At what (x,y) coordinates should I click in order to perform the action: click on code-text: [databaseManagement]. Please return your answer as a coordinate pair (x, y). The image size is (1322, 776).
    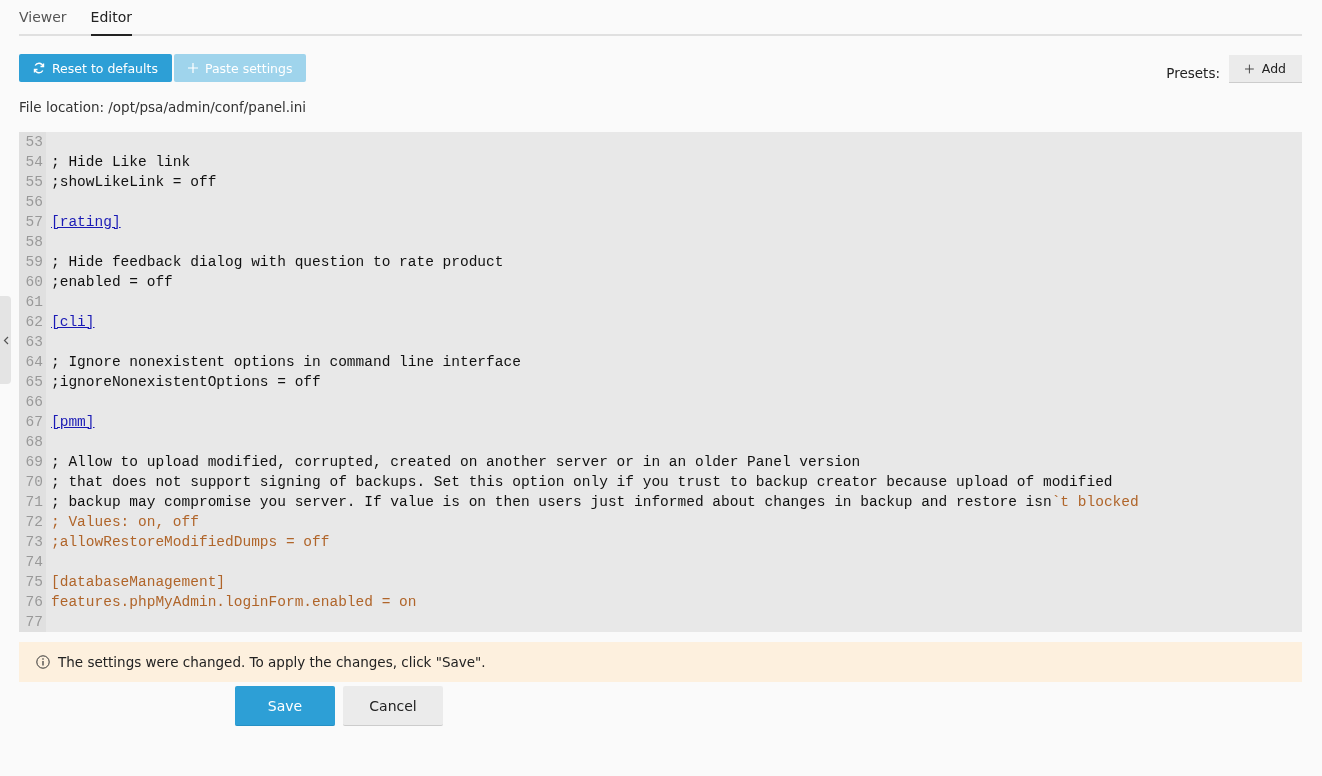
    Looking at the image, I should click on (138, 582).